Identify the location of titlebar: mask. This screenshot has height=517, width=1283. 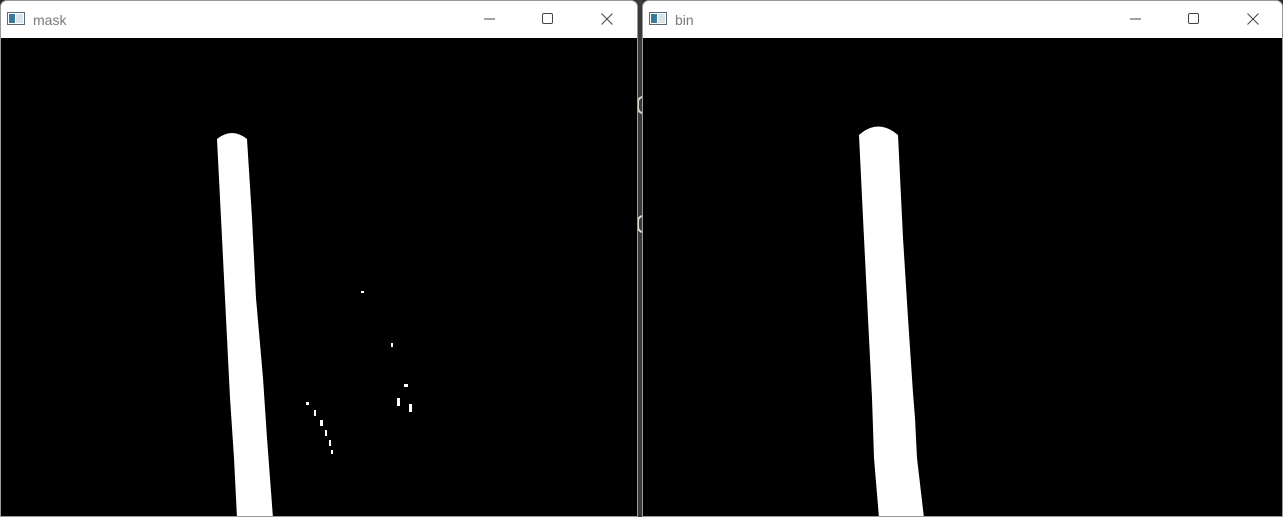
(319, 19).